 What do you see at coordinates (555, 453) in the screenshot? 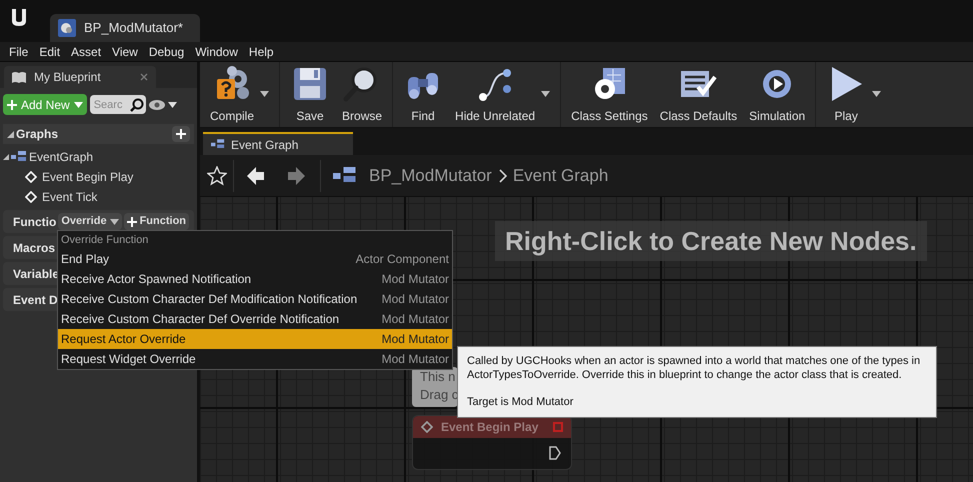
I see `exec-pin-icon` at bounding box center [555, 453].